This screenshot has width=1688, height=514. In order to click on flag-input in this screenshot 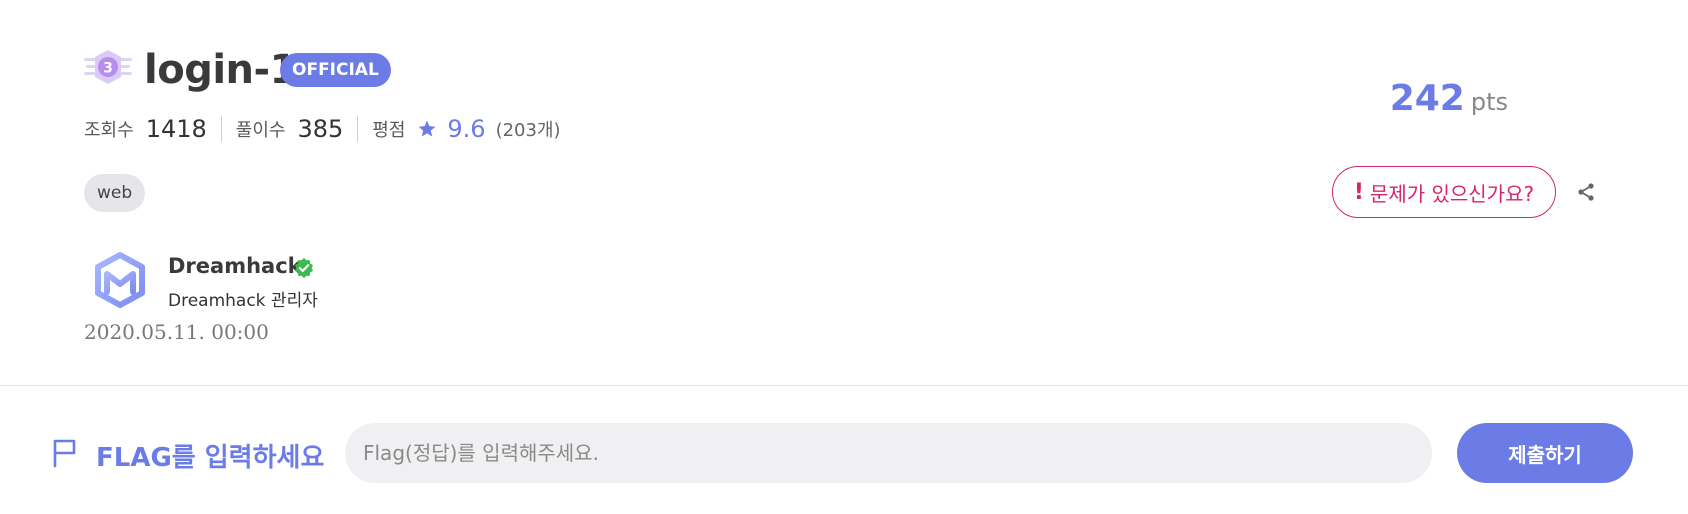, I will do `click(888, 453)`.